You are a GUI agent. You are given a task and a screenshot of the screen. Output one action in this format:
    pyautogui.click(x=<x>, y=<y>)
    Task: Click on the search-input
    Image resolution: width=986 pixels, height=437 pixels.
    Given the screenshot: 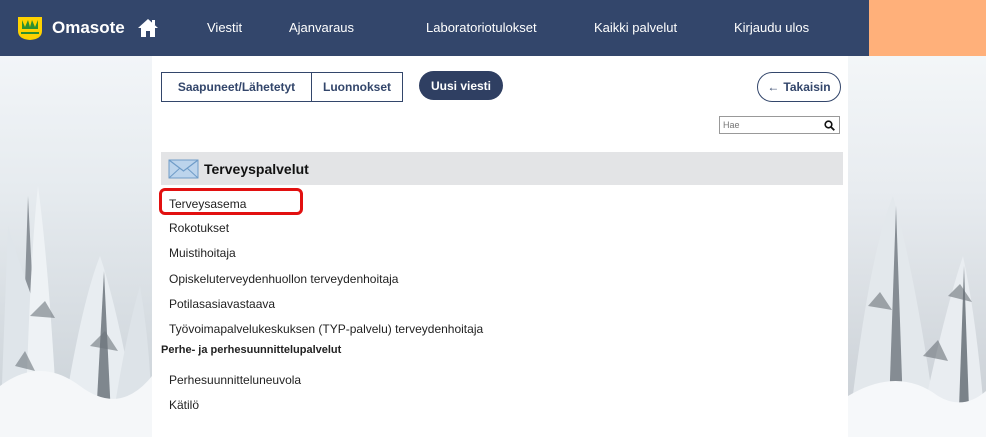 What is the action you would take?
    pyautogui.click(x=770, y=125)
    